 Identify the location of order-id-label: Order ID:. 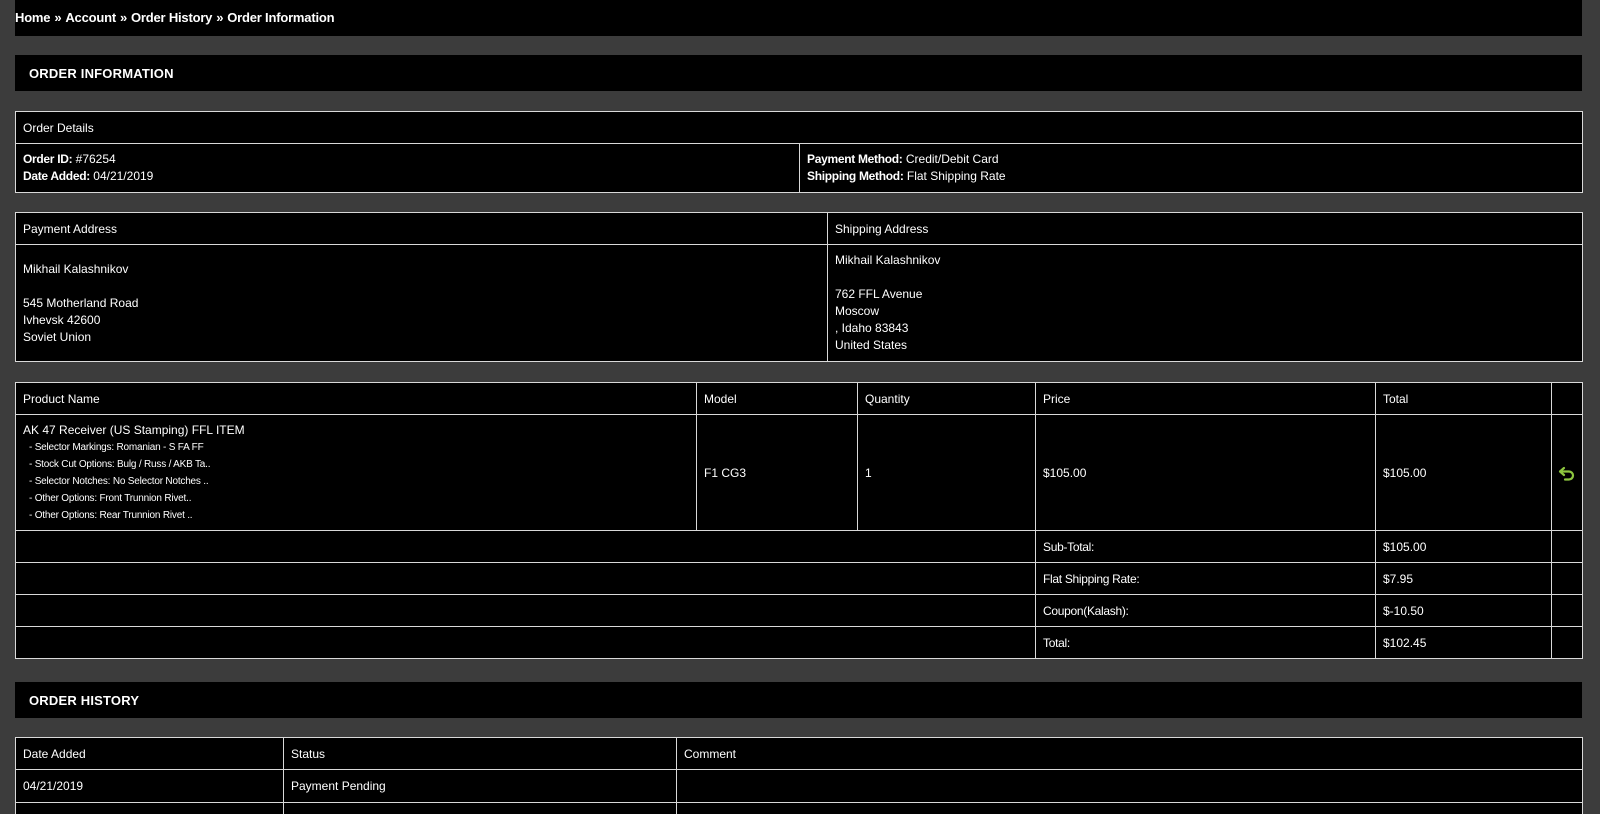
(48, 159).